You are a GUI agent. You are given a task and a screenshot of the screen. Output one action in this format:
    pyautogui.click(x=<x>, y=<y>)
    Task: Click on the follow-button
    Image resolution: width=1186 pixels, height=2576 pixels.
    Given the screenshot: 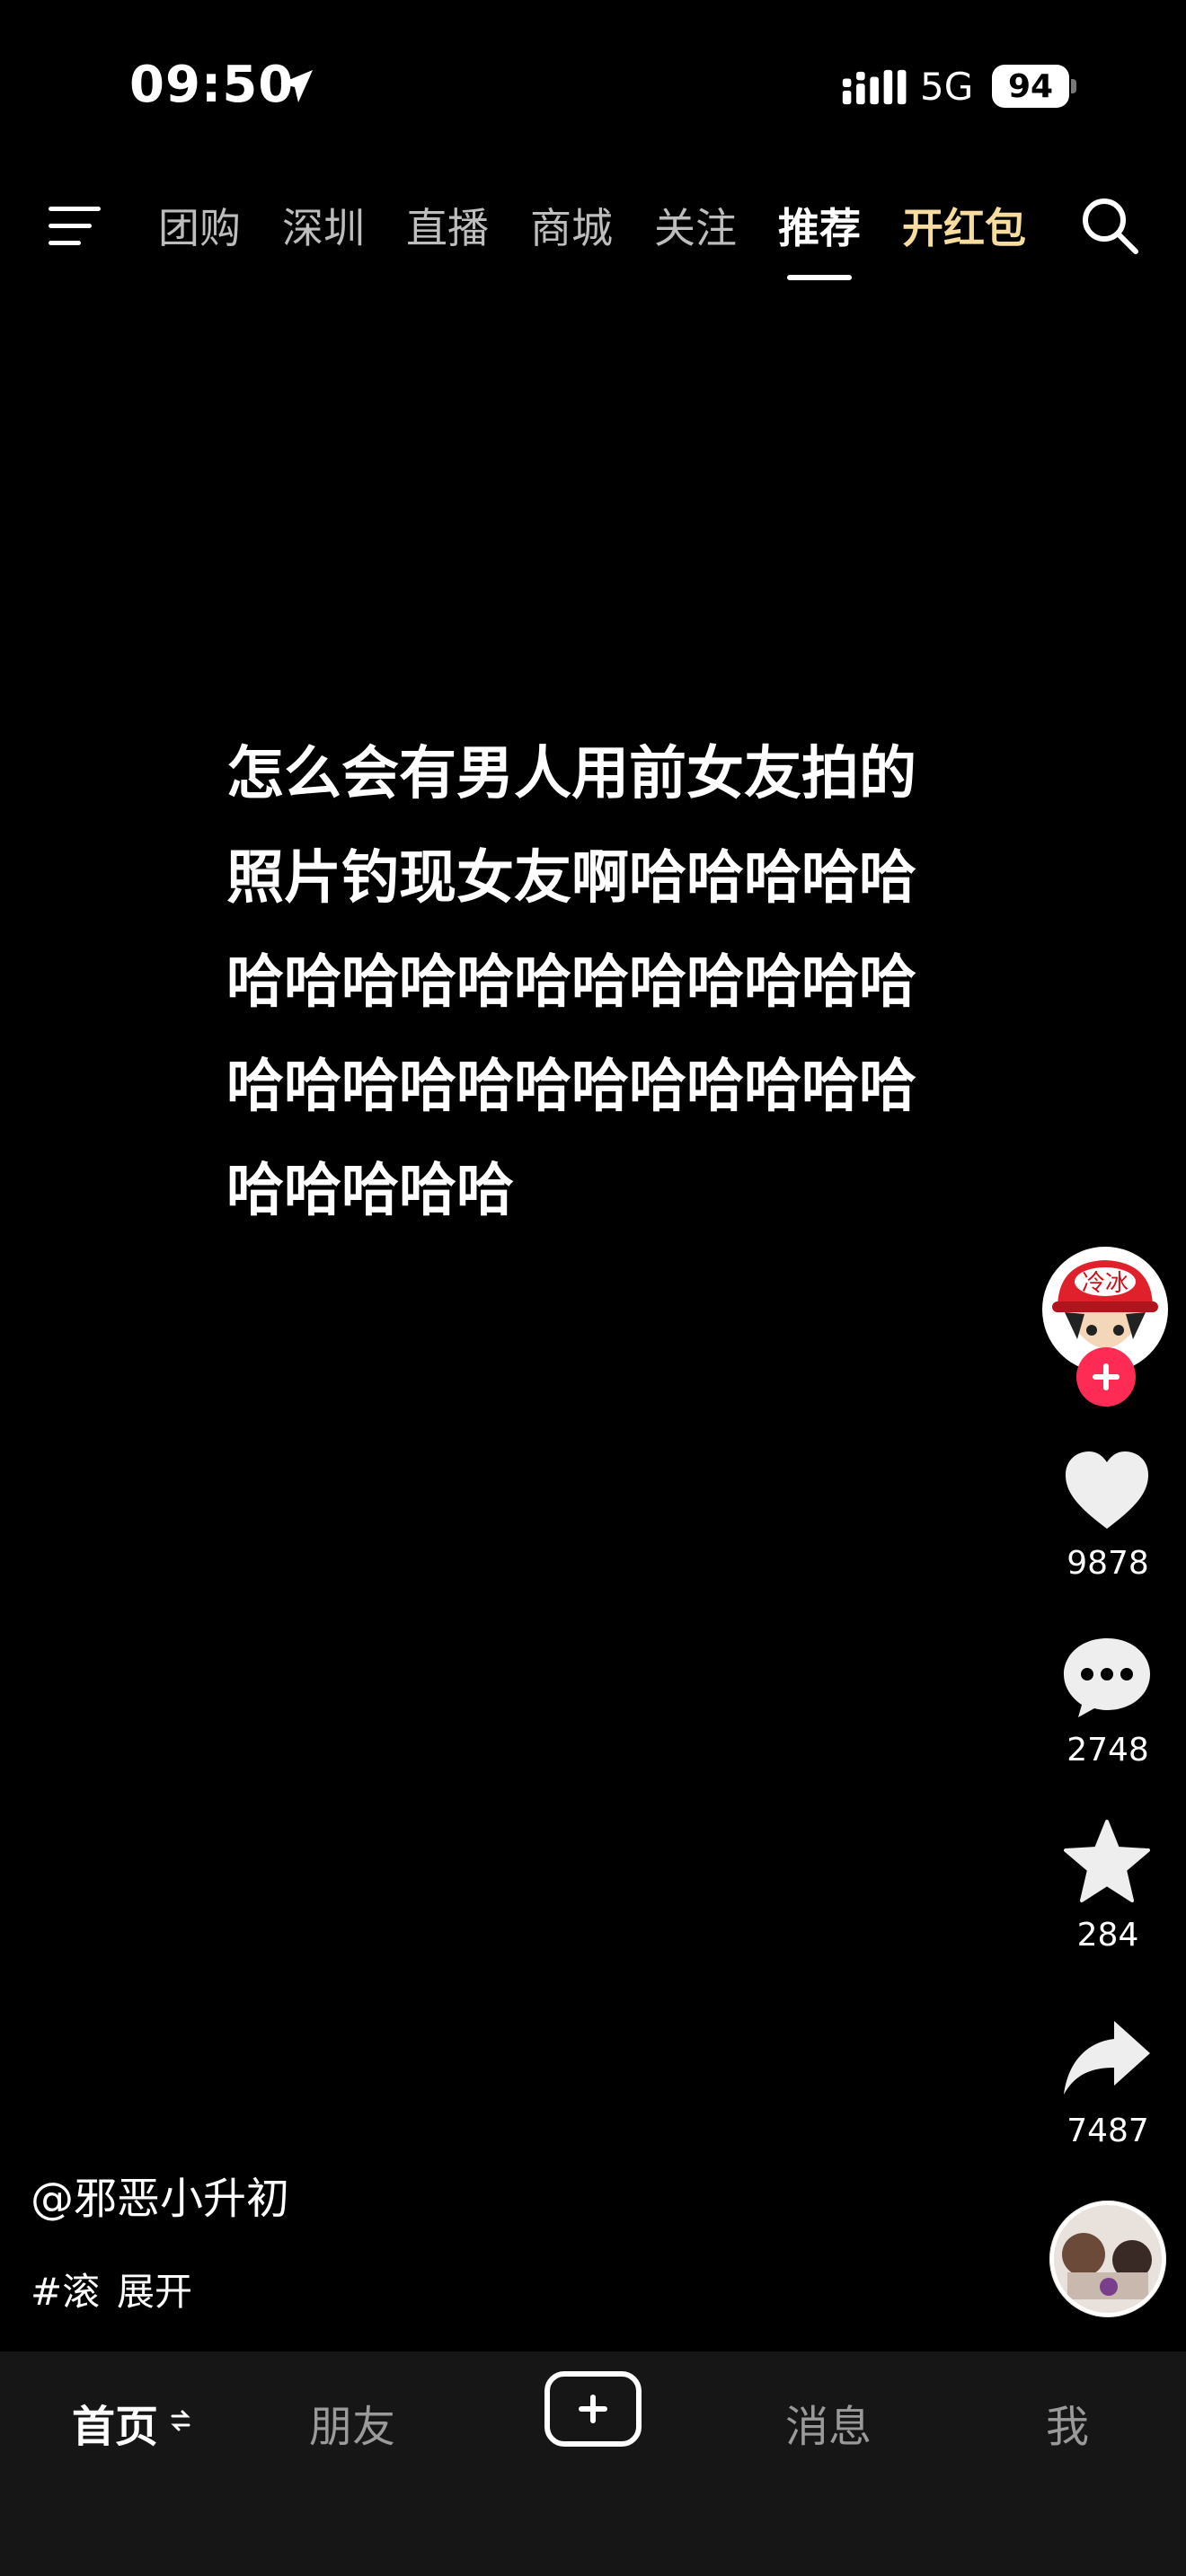 What is the action you would take?
    pyautogui.click(x=1106, y=1377)
    